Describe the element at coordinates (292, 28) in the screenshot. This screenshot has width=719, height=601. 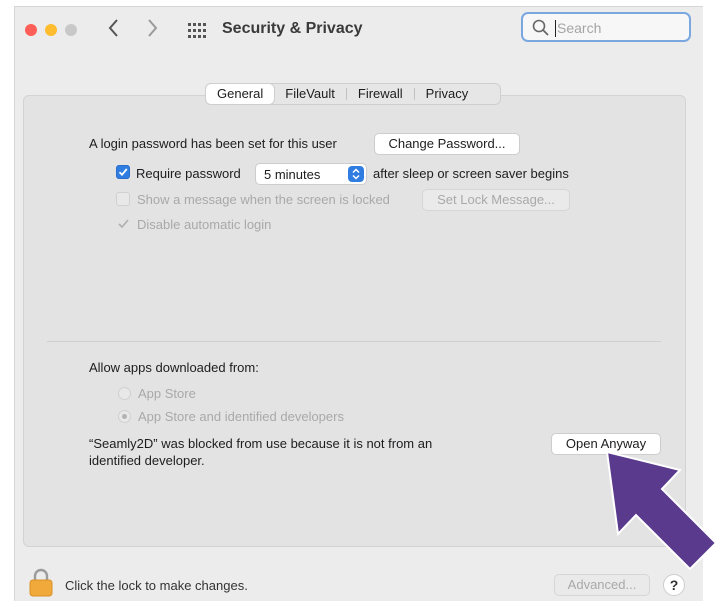
I see `window-title: Security & Privacy` at that location.